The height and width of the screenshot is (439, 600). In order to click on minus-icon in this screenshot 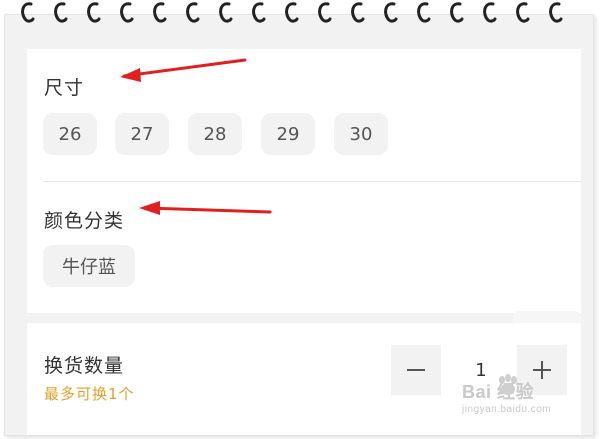, I will do `click(416, 370)`.